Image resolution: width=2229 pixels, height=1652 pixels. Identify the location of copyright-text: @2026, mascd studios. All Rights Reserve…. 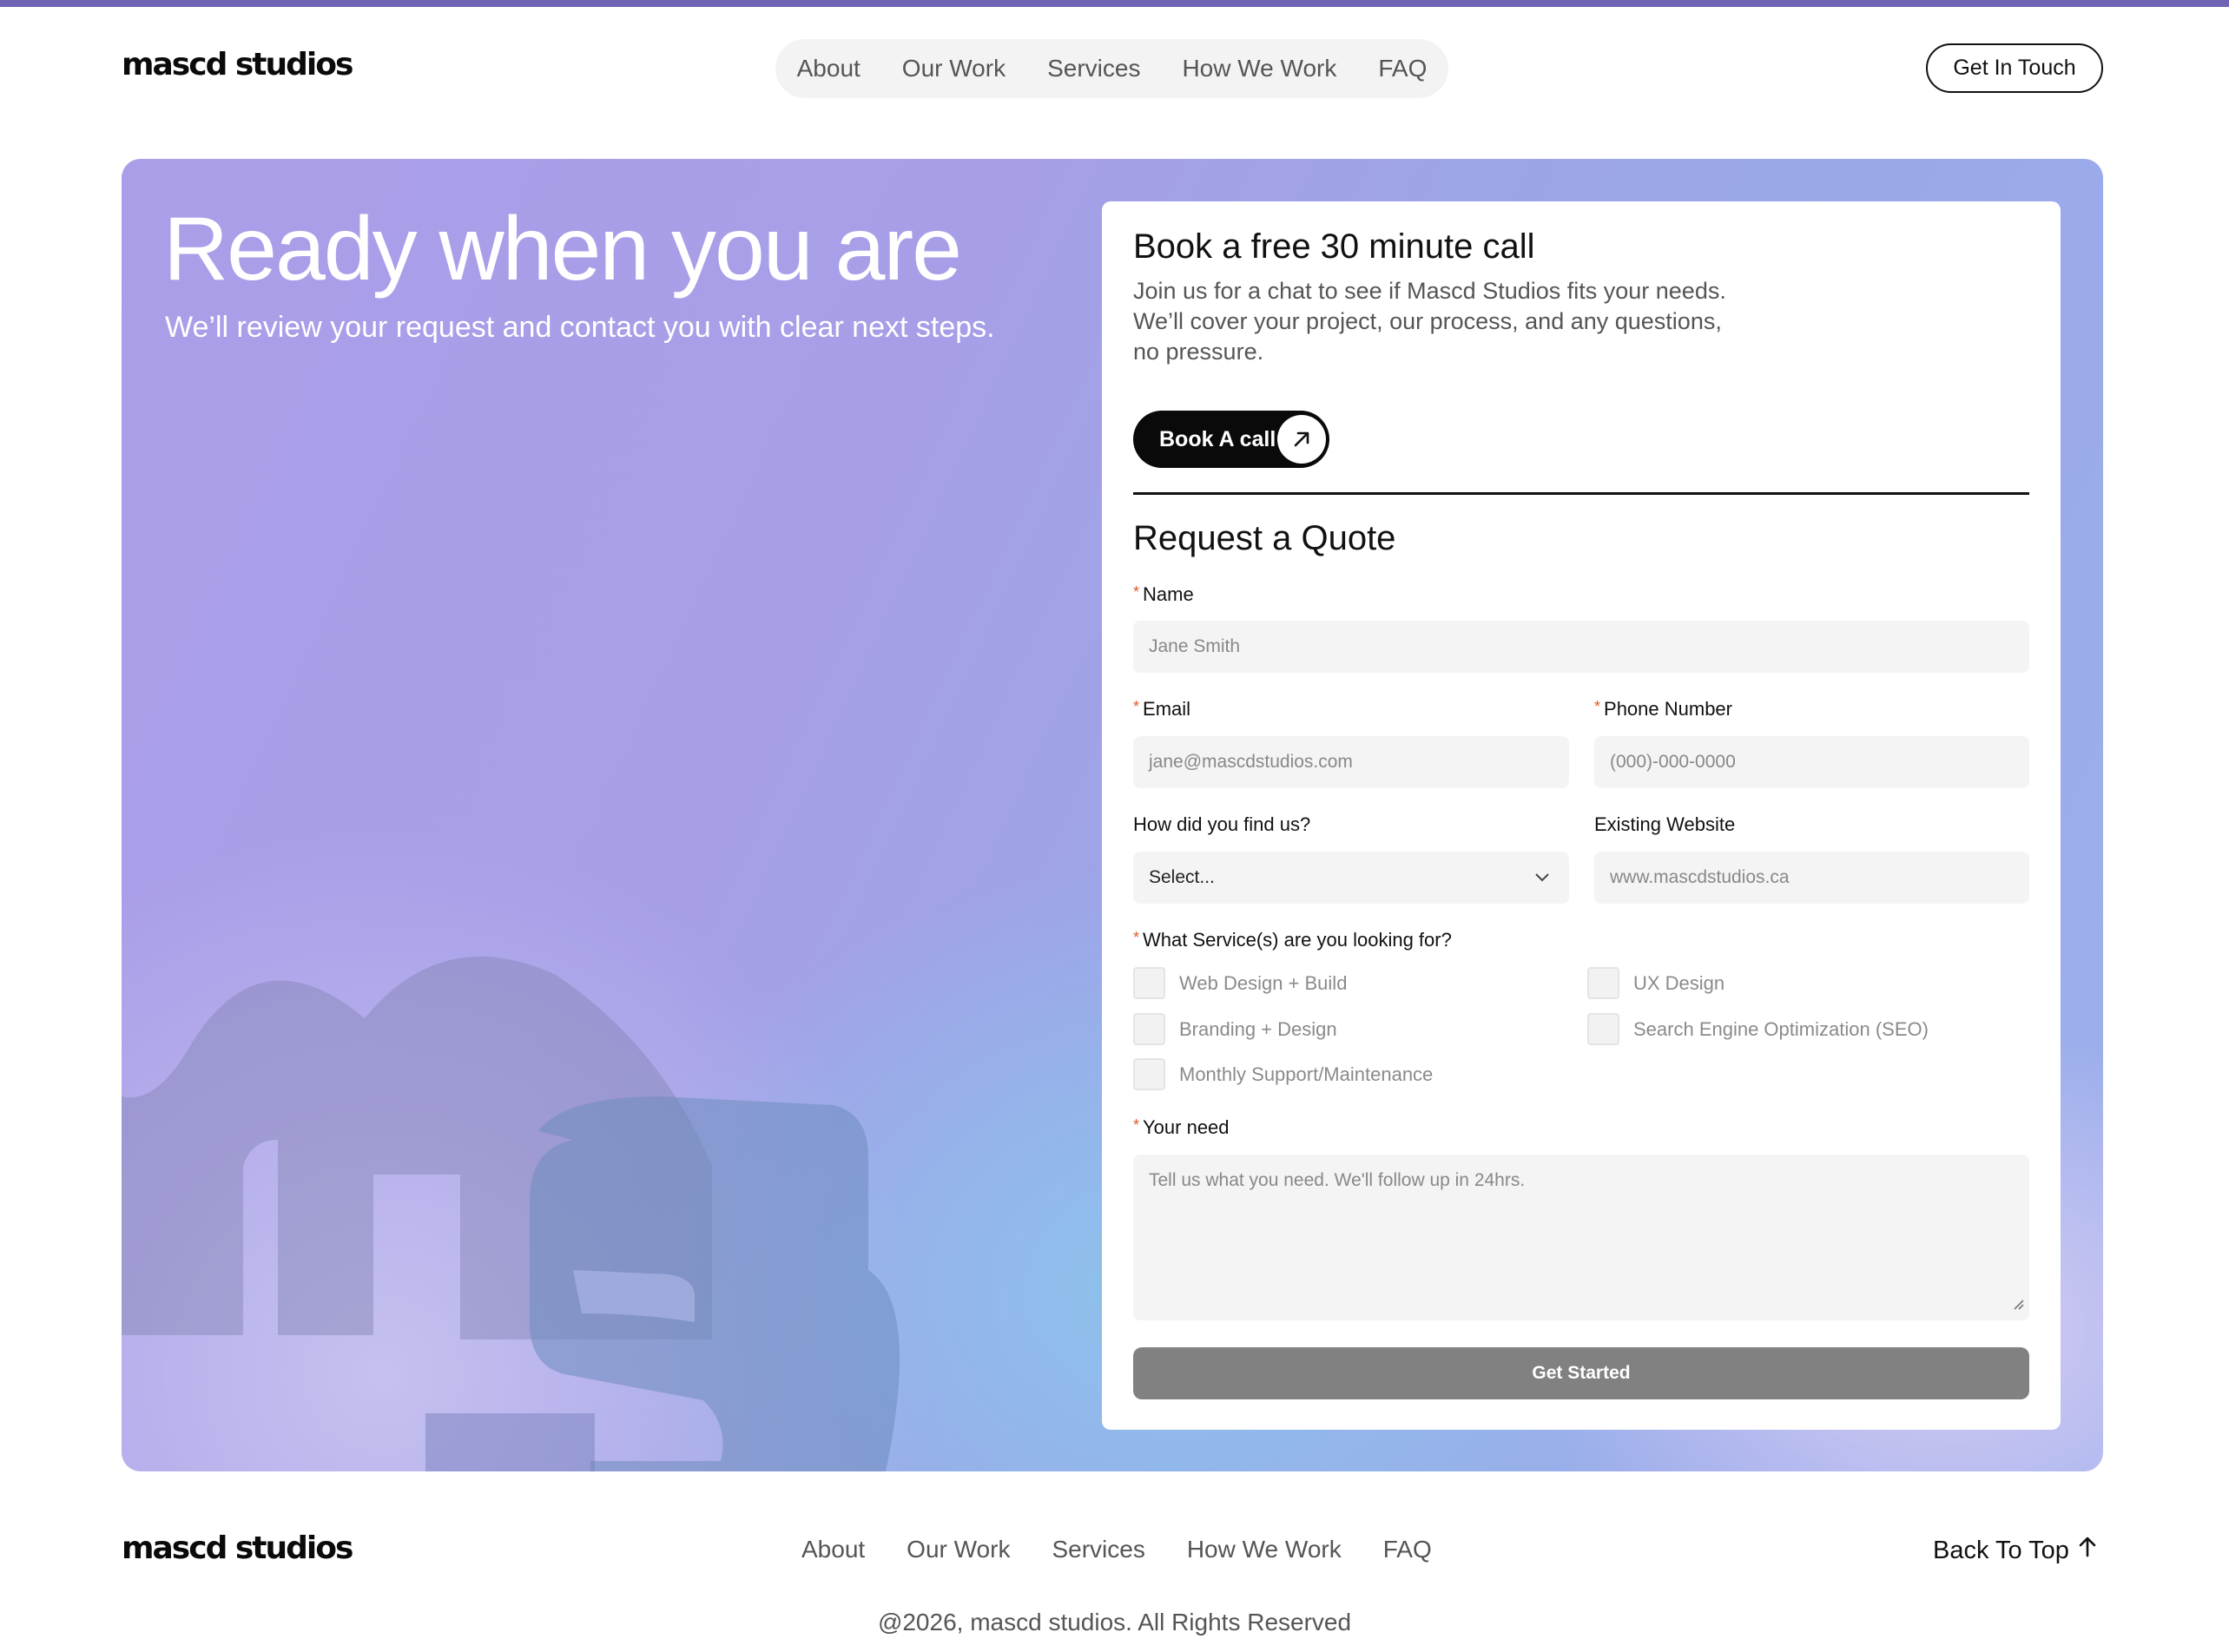
(1114, 1622).